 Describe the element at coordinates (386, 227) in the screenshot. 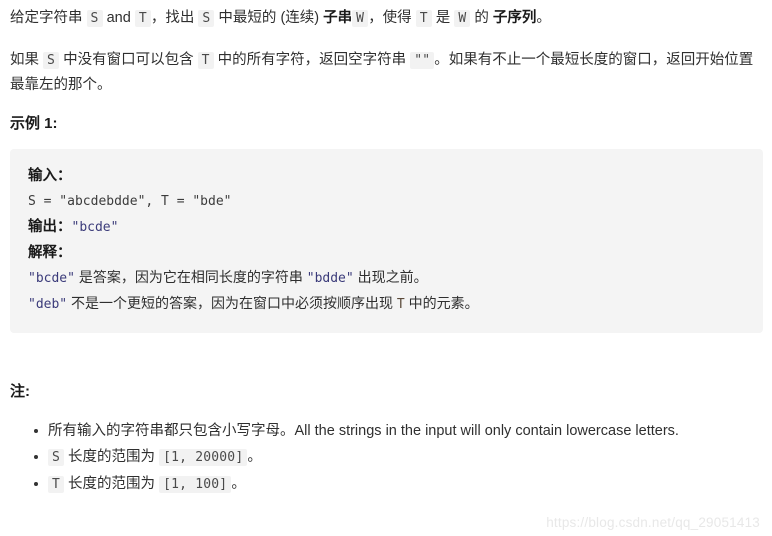

I see `example-output-line: 输出："bcde"` at that location.